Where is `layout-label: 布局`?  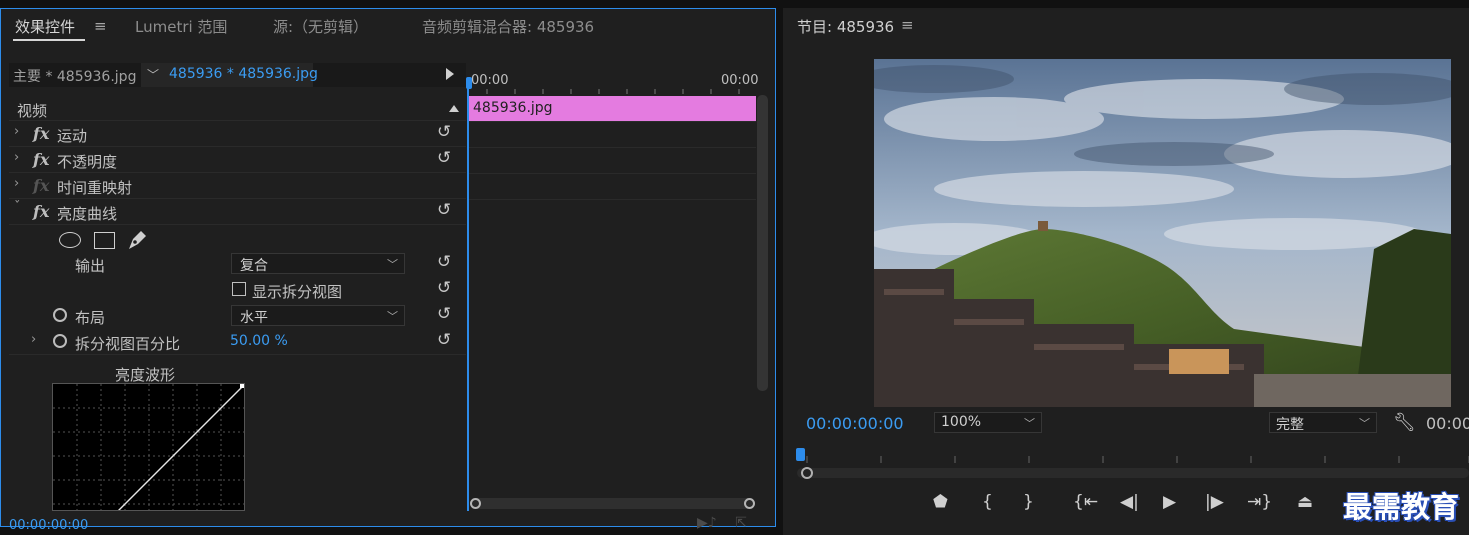
layout-label: 布局 is located at coordinates (90, 318).